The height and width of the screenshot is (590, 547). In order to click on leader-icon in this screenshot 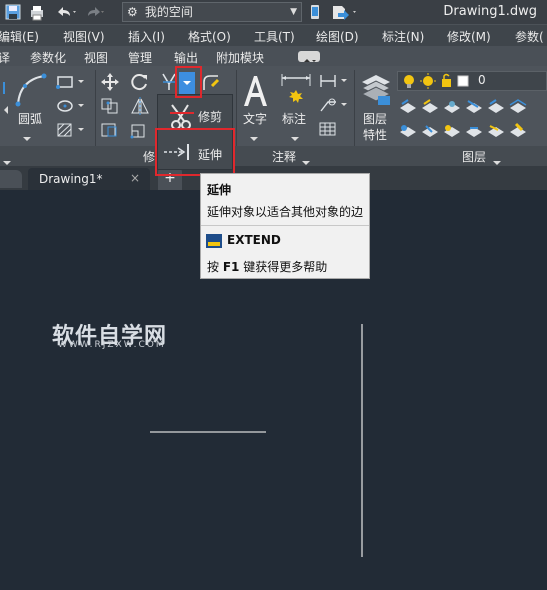, I will do `click(333, 105)`.